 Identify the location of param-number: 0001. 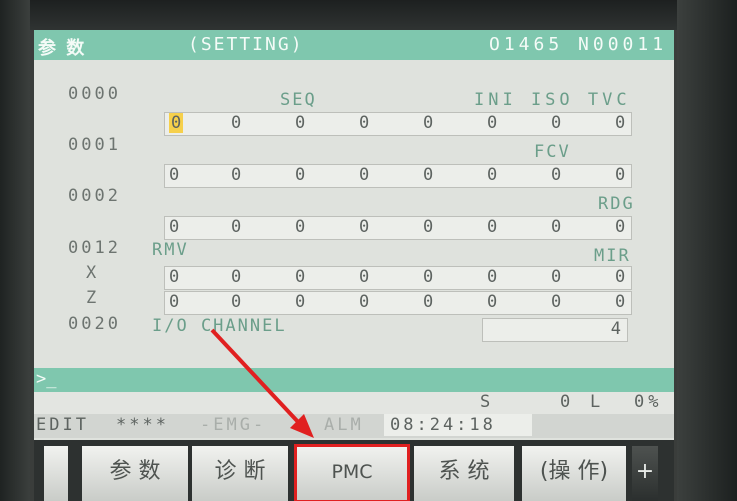
(94, 145).